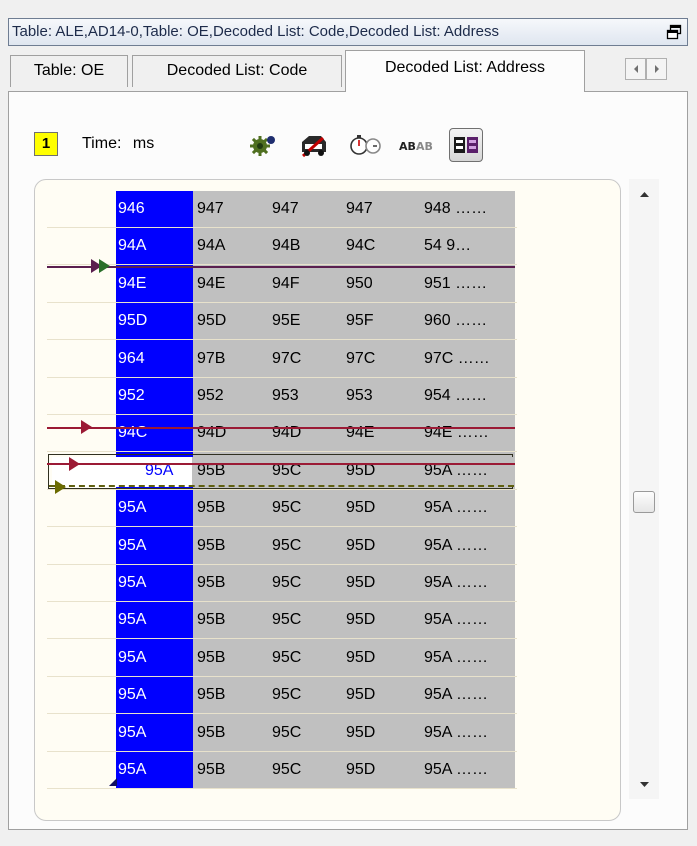 The height and width of the screenshot is (846, 697). What do you see at coordinates (131, 358) in the screenshot?
I see `address-cell: 964` at bounding box center [131, 358].